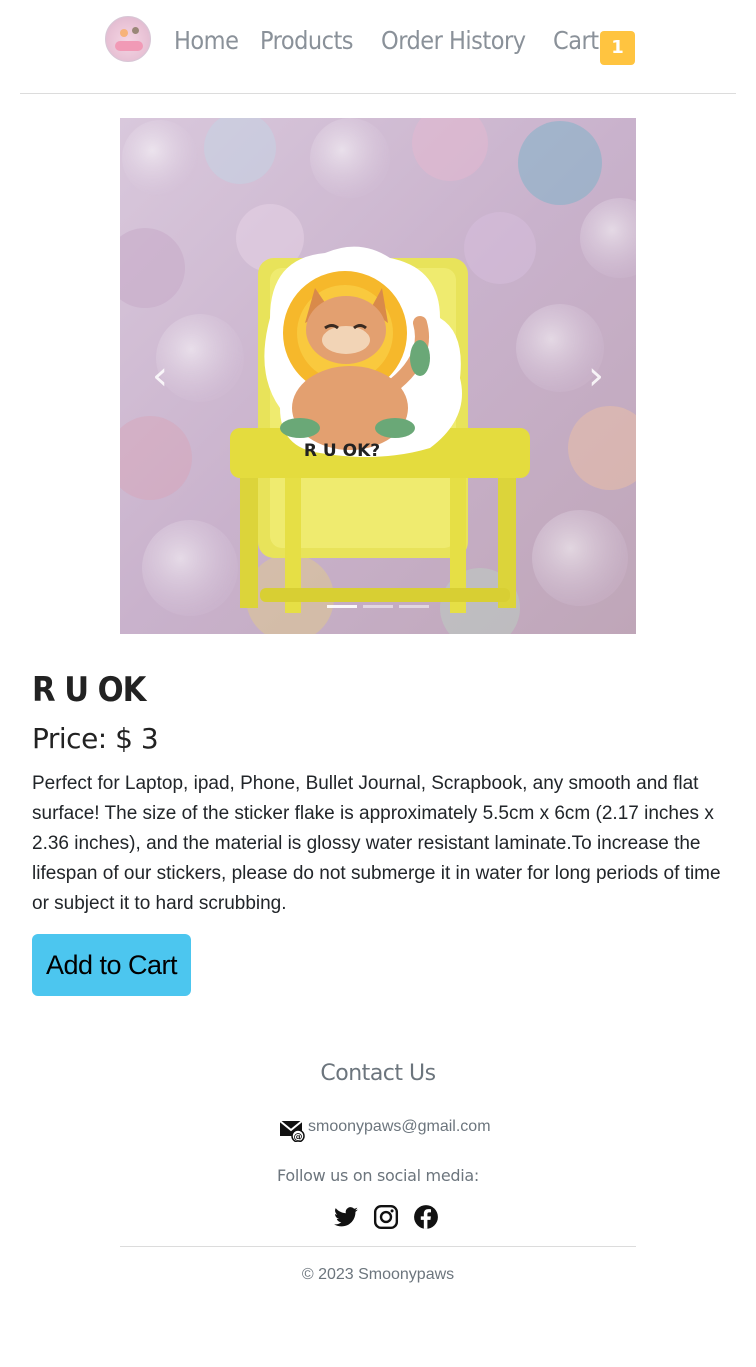  What do you see at coordinates (129, 46) in the screenshot?
I see `logo-badge` at bounding box center [129, 46].